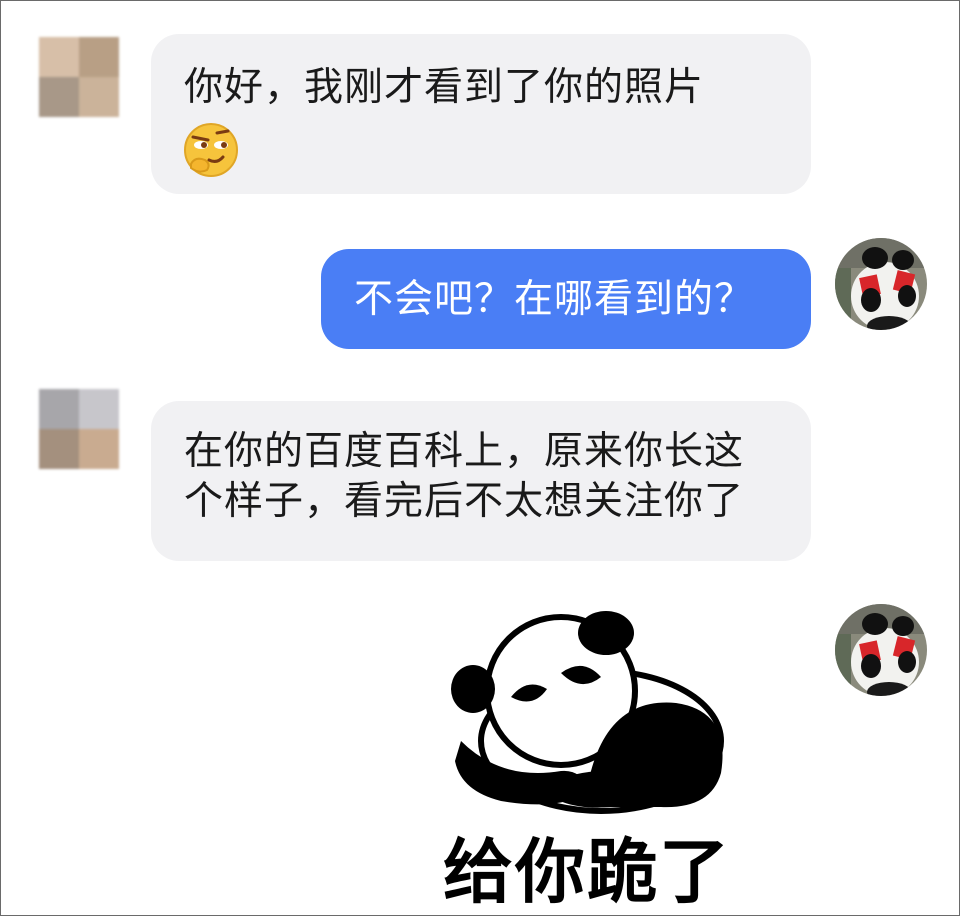  What do you see at coordinates (464, 451) in the screenshot?
I see `message-line: 在你的百度百科上，原来你长这` at bounding box center [464, 451].